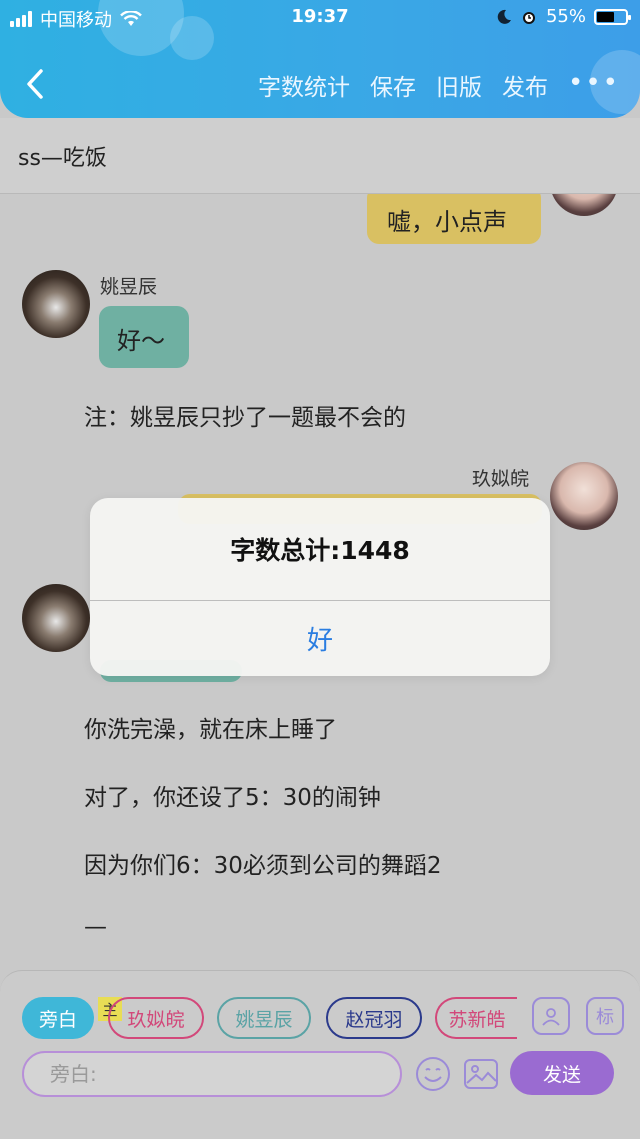 This screenshot has width=640, height=1139. Describe the element at coordinates (320, 638) in the screenshot. I see `alert-ok-button: 好` at that location.